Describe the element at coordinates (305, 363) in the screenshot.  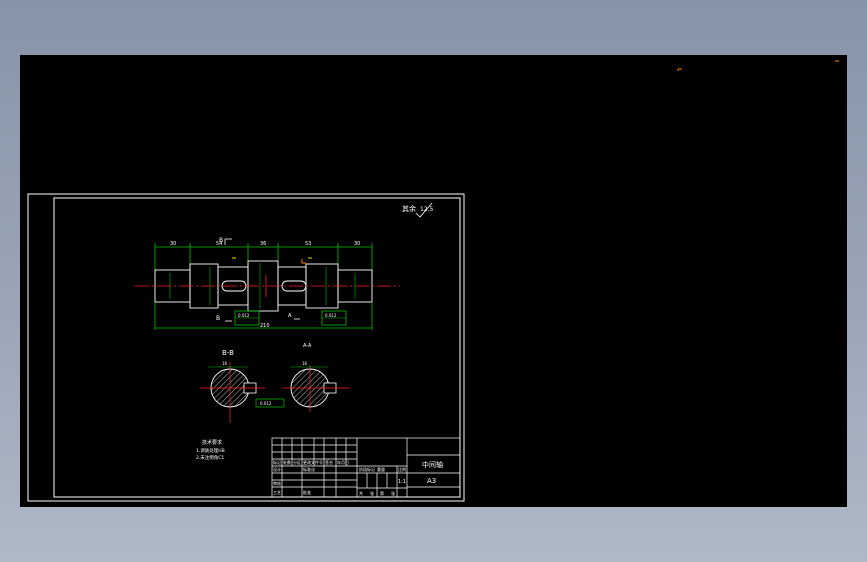
I see `key-width-2: 16` at that location.